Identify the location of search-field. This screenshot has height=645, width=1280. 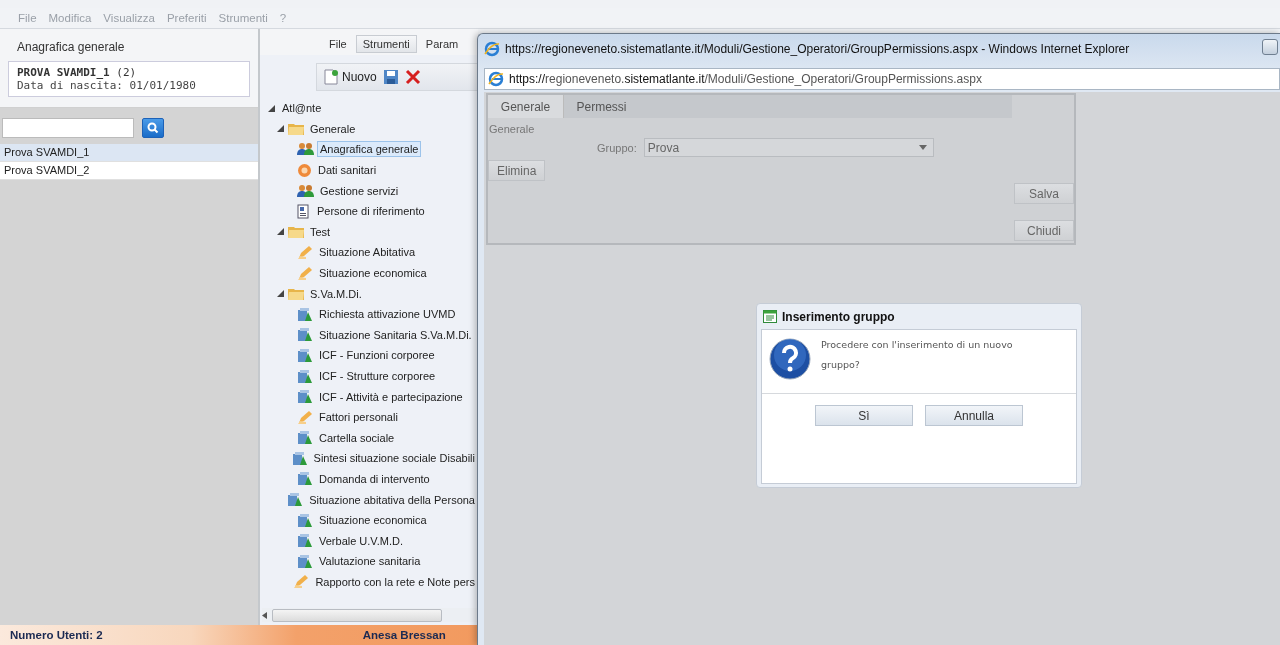
(68, 128).